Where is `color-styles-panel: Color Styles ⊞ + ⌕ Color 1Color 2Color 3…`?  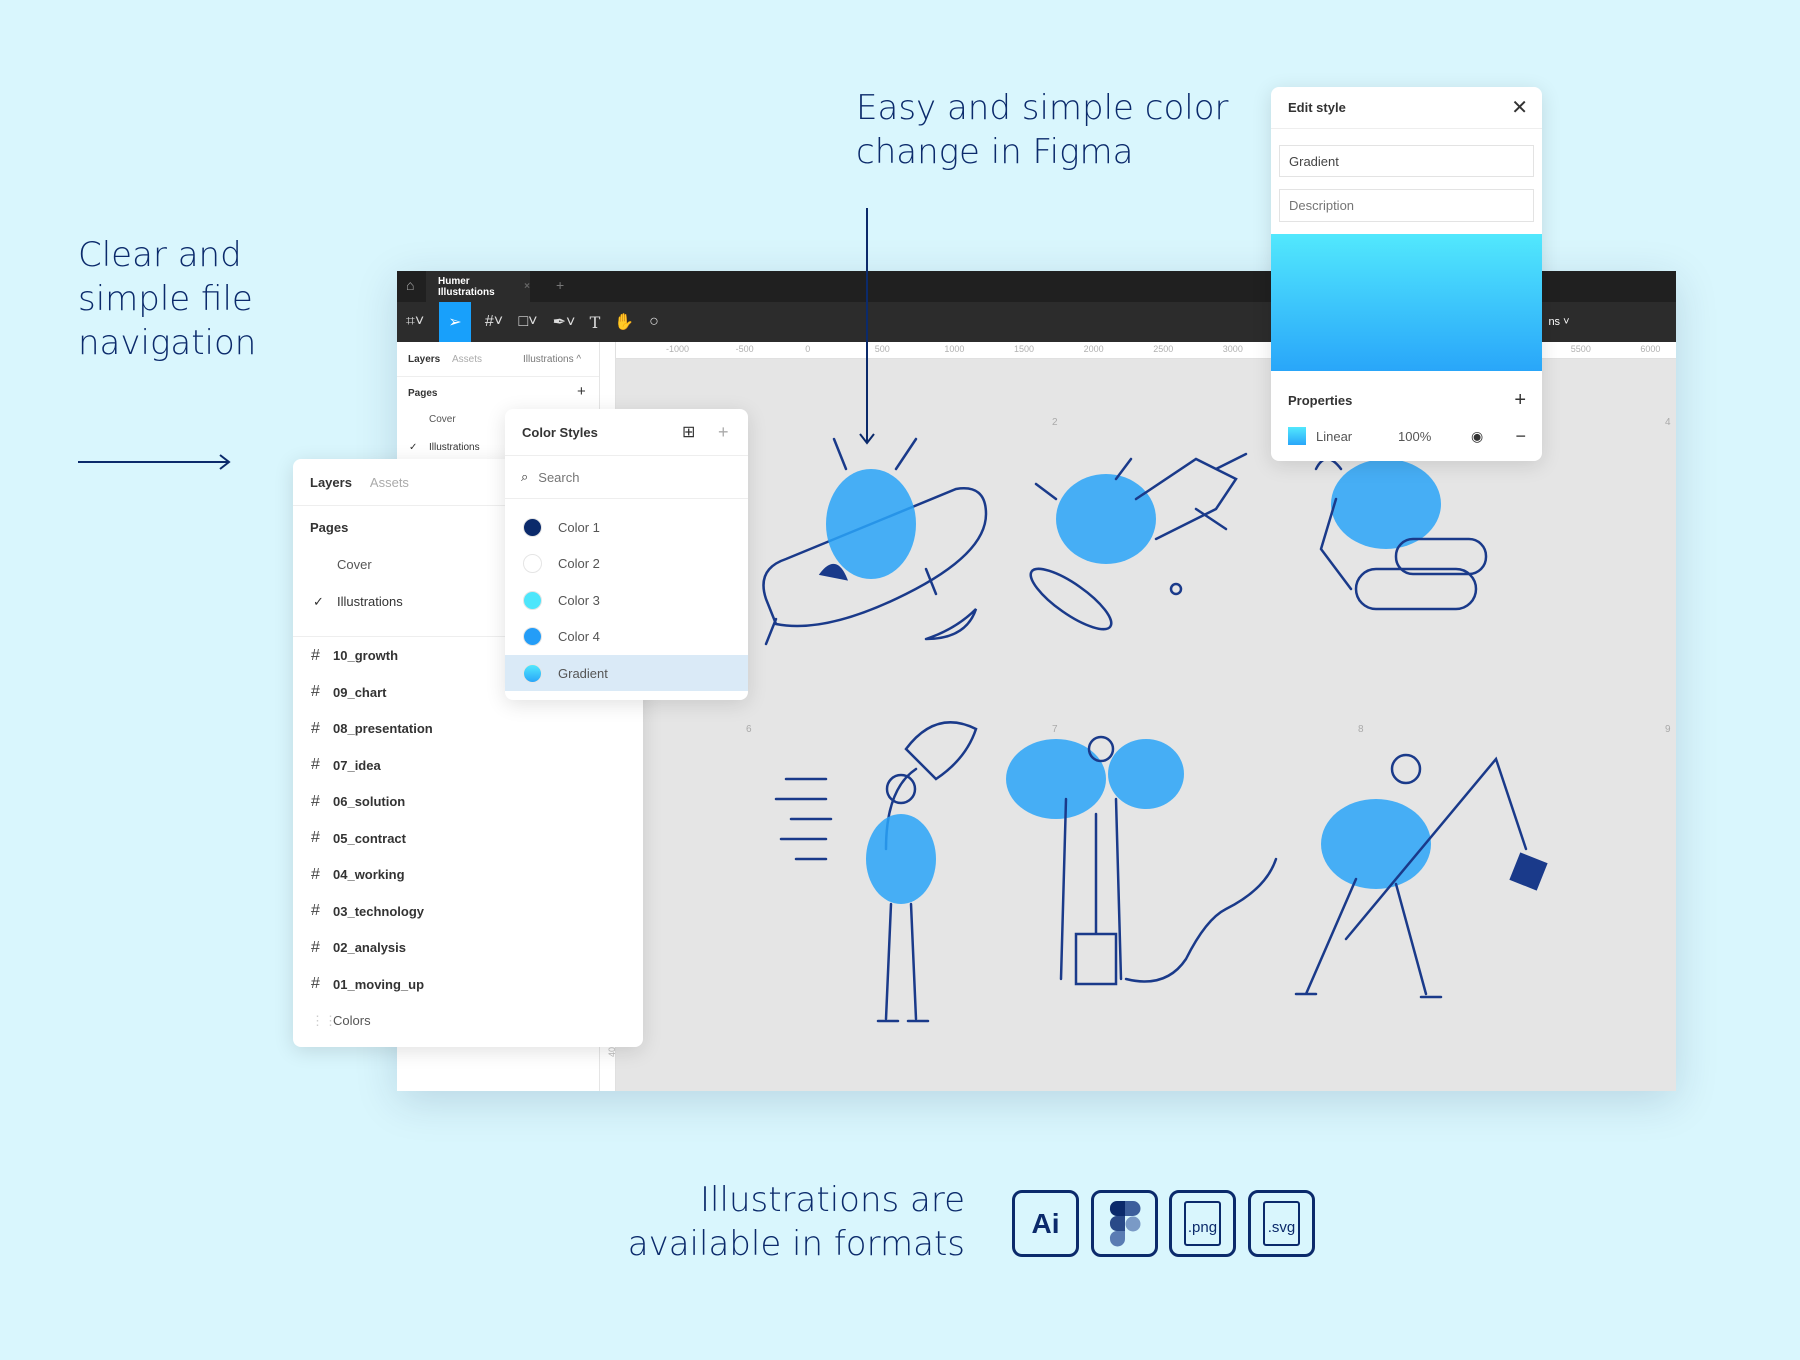 color-styles-panel: Color Styles ⊞ + ⌕ Color 1Color 2Color 3… is located at coordinates (626, 554).